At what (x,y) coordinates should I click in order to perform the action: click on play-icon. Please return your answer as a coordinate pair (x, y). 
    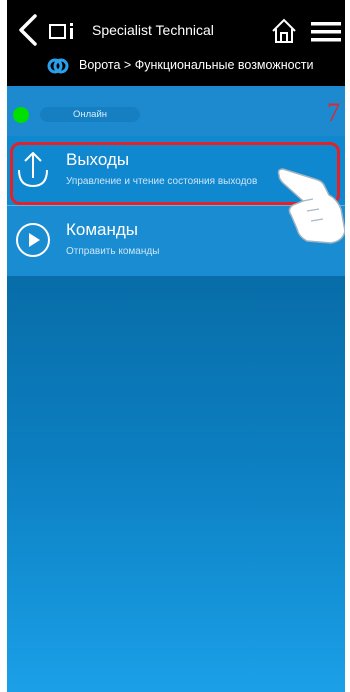
    Looking at the image, I should click on (33, 240).